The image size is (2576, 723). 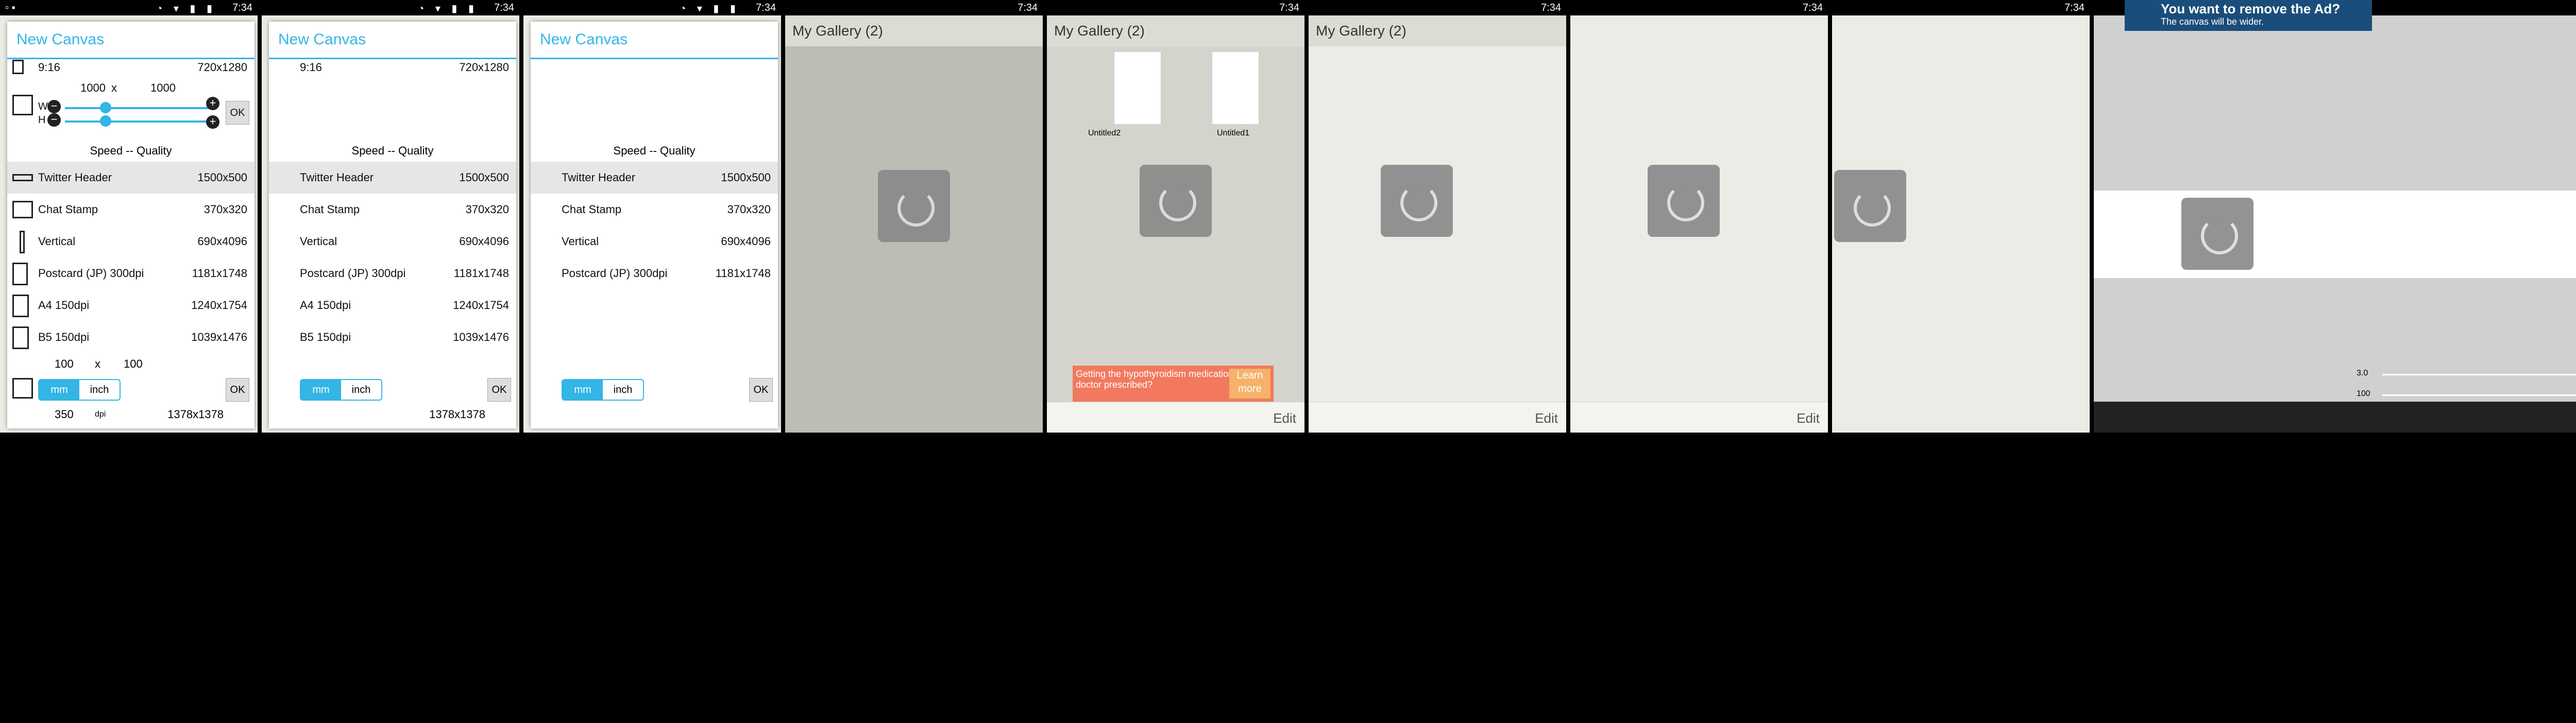 I want to click on preset-size: 370x320, so click(x=225, y=209).